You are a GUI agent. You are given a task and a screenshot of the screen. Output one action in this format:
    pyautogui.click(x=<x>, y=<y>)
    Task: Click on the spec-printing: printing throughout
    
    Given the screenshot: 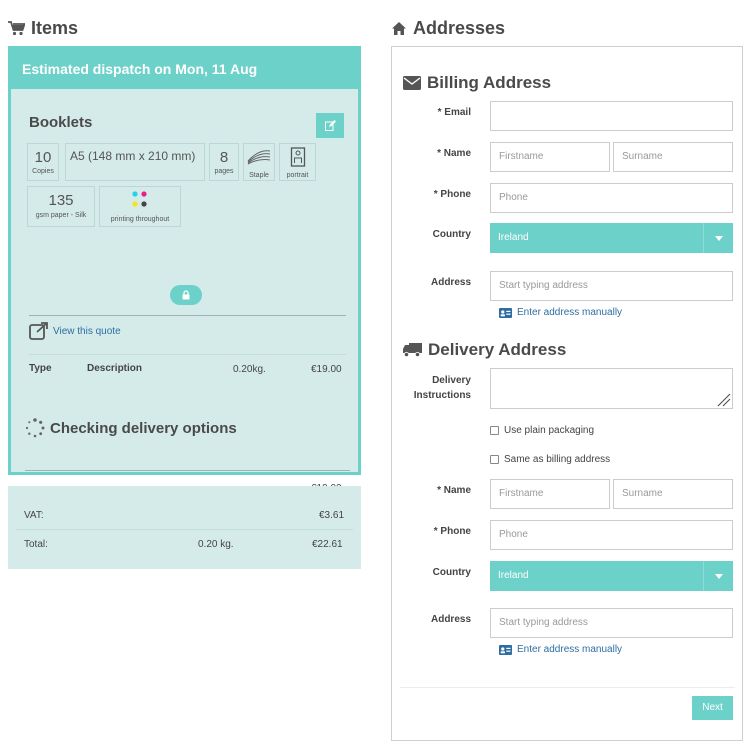 What is the action you would take?
    pyautogui.click(x=140, y=206)
    